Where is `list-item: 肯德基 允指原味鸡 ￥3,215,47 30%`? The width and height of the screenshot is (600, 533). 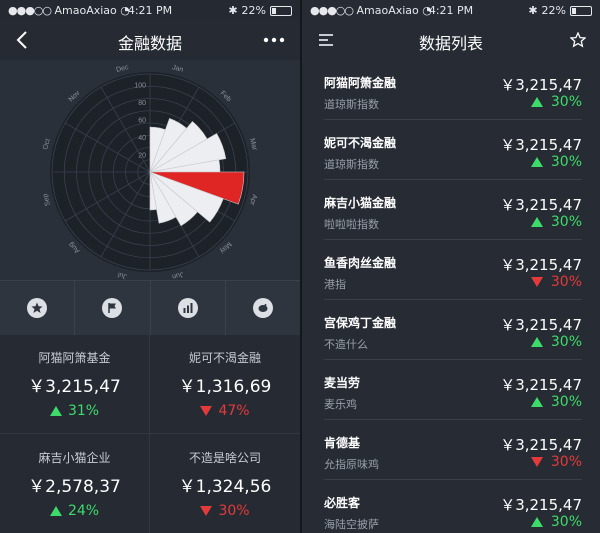 list-item: 肯德基 允指原味鸡 ￥3,215,47 30% is located at coordinates (453, 450).